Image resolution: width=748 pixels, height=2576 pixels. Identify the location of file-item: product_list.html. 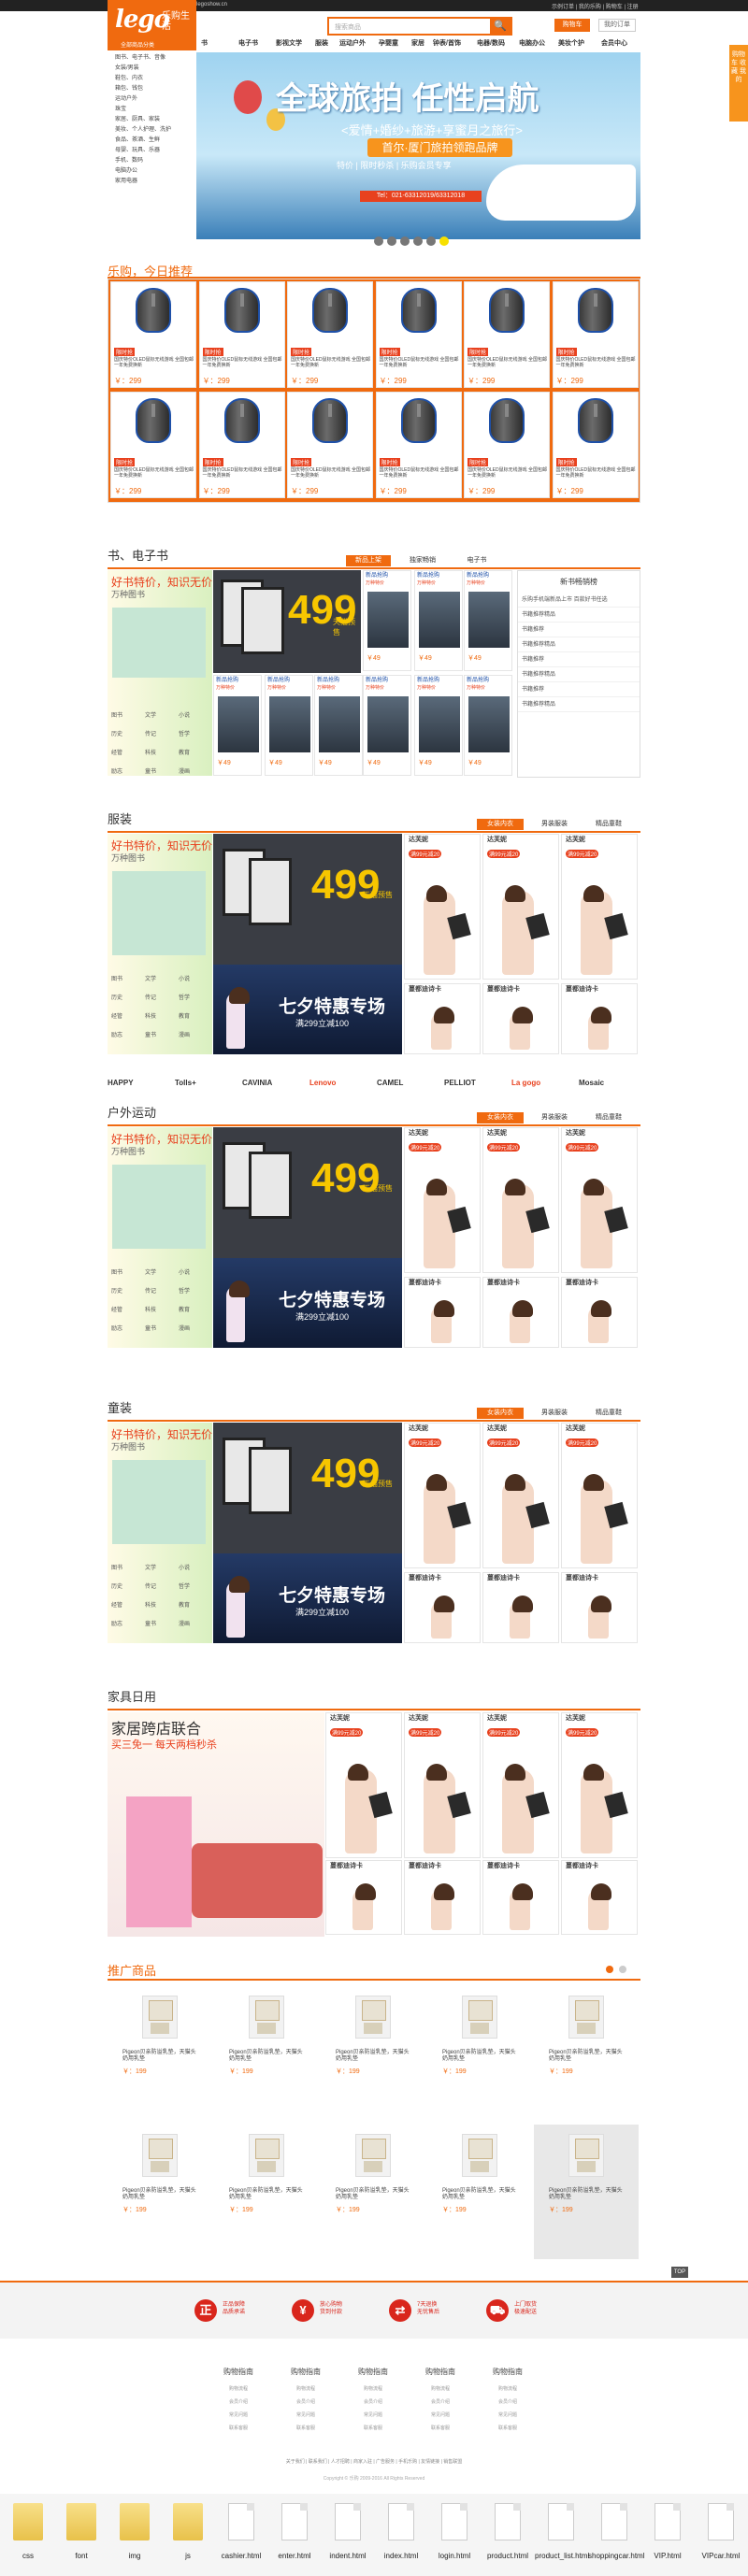
(562, 2534).